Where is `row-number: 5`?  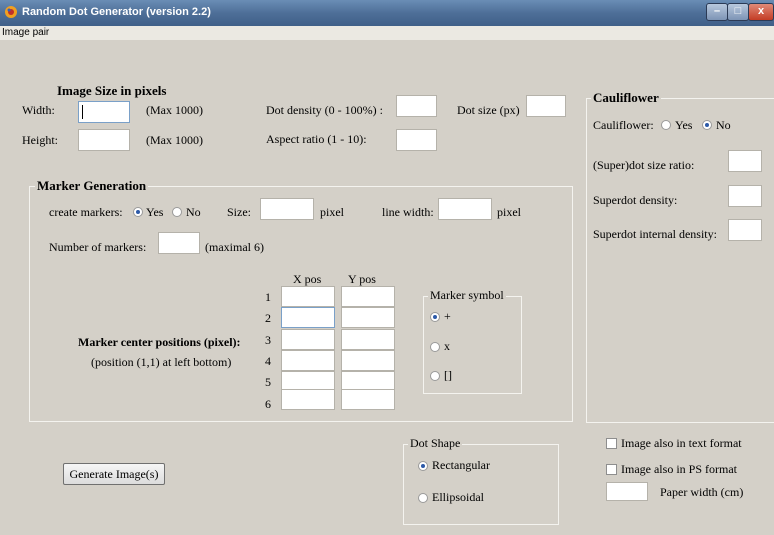
row-number: 5 is located at coordinates (268, 382).